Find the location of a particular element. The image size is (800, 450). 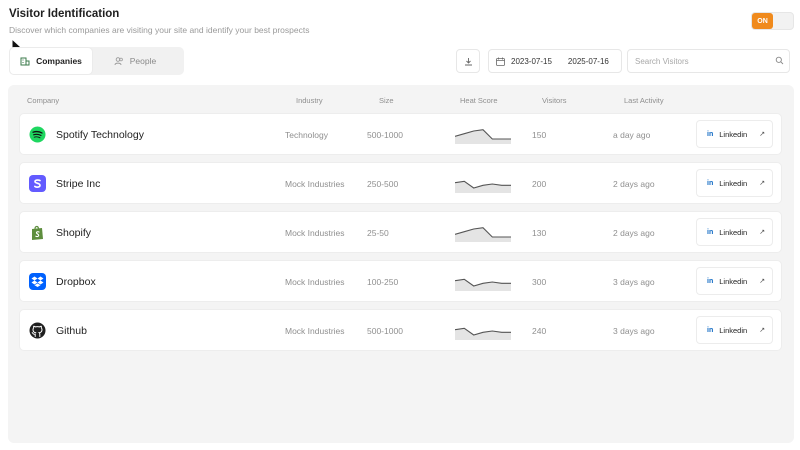

download-button is located at coordinates (468, 61).